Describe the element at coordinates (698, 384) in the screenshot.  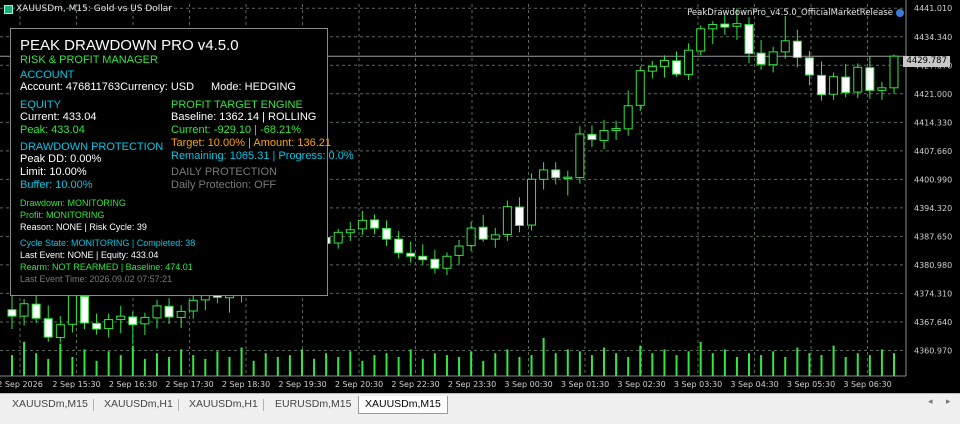
I see `time-label: 3 Sep 03:30` at that location.